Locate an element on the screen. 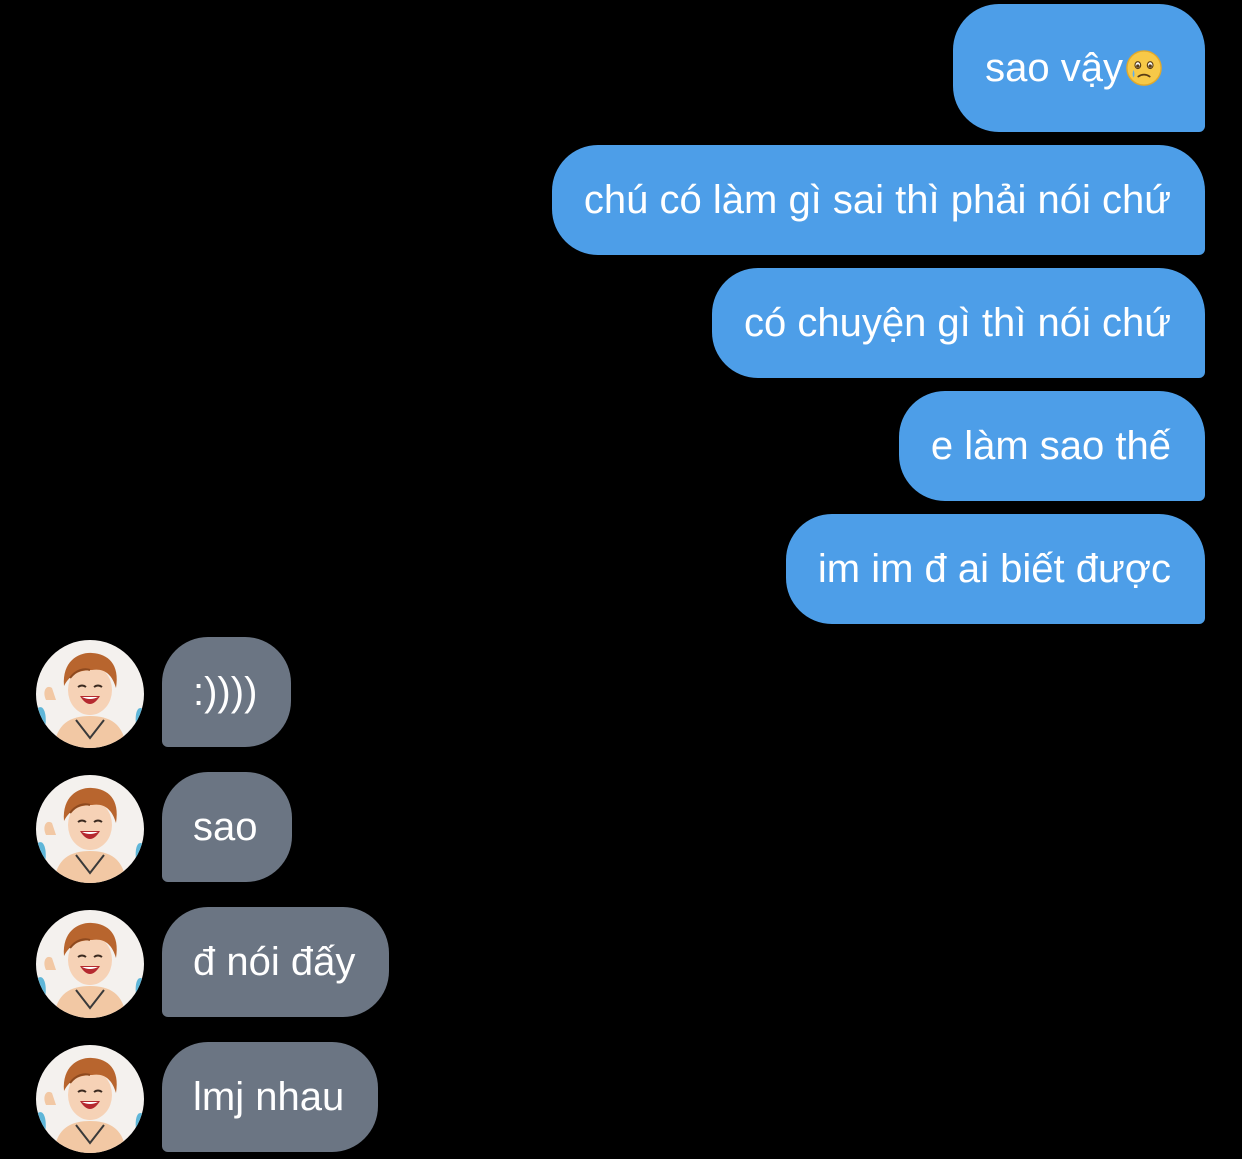 This screenshot has width=1242, height=1159. incoming-message-bubble: đ nói đấy is located at coordinates (276, 962).